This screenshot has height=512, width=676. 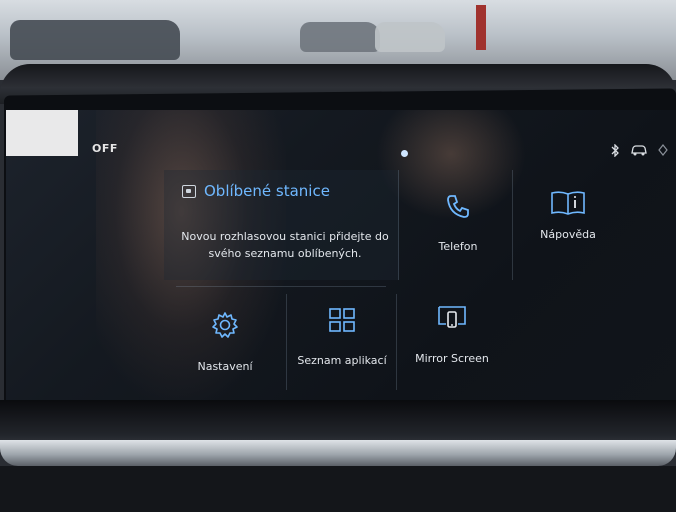 I want to click on favorite-stations-title: Oblíbené stanice, so click(x=256, y=191).